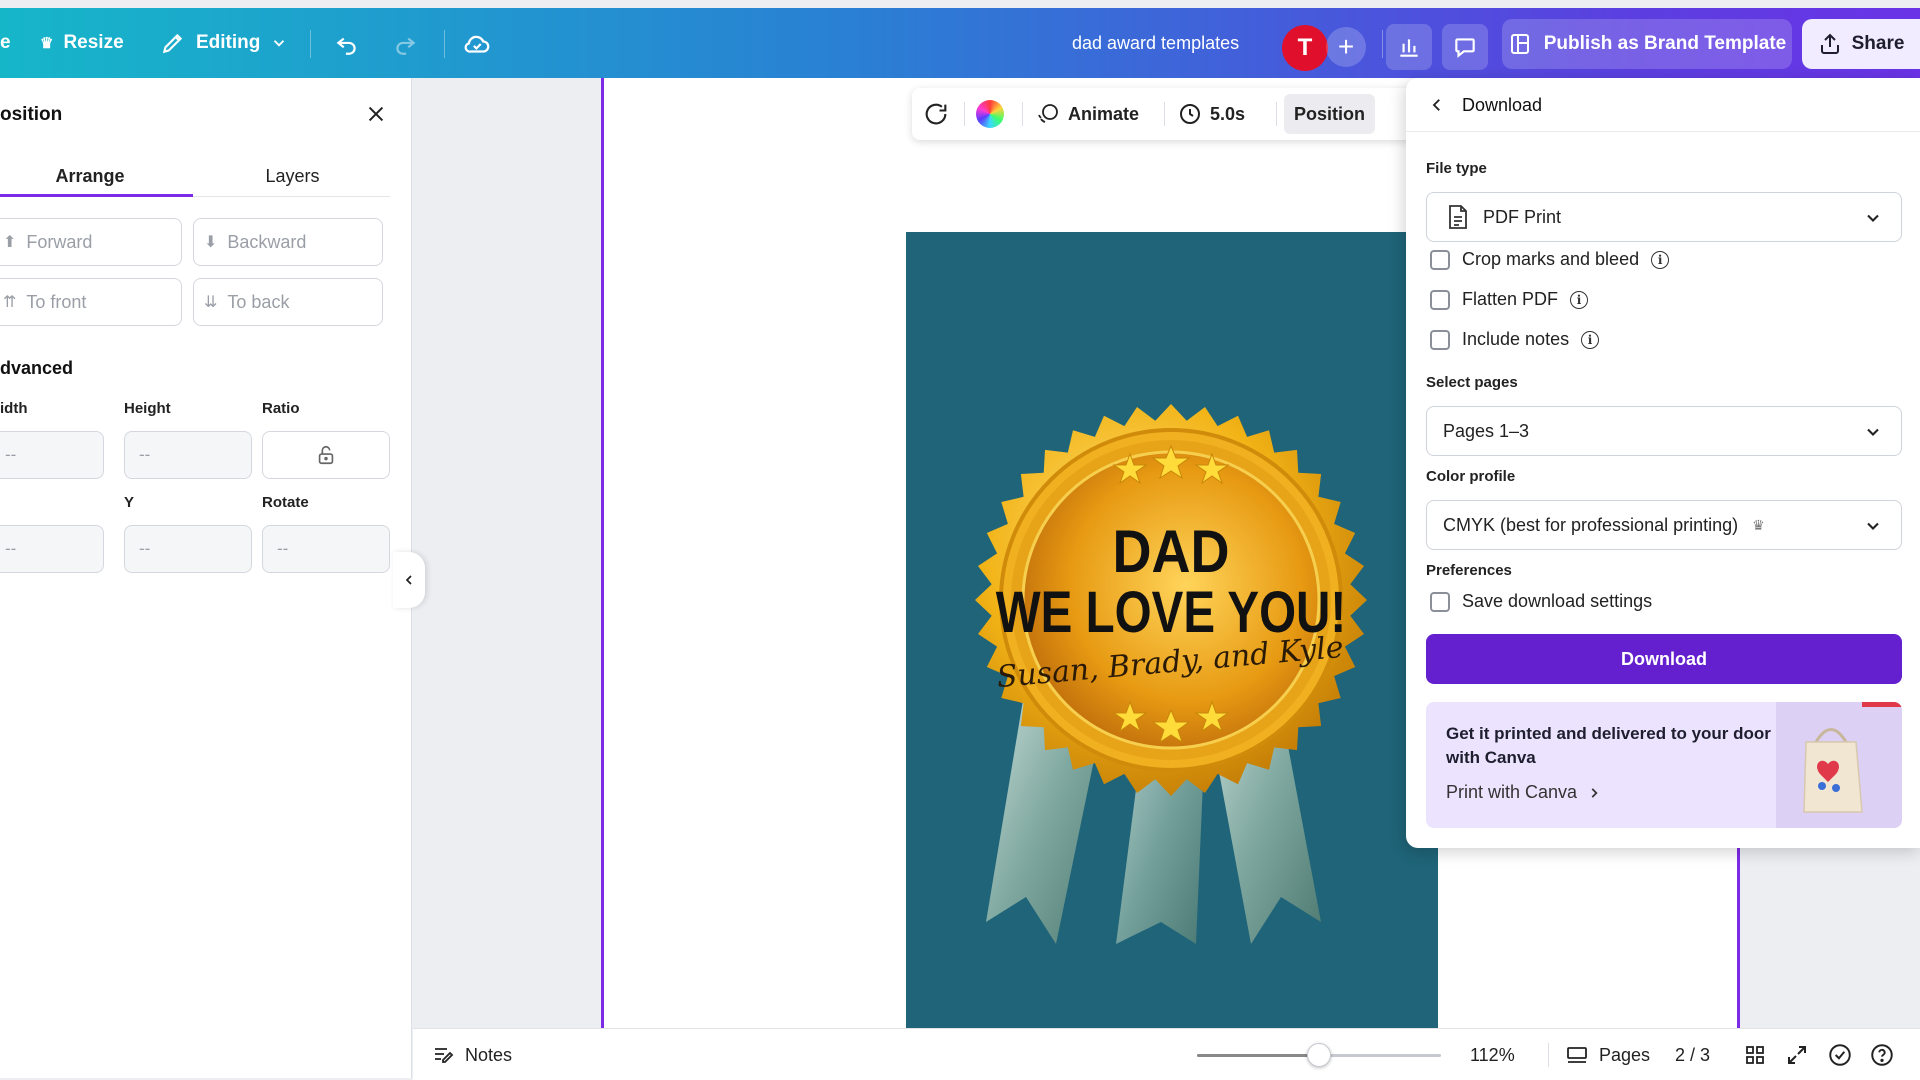 The height and width of the screenshot is (1080, 1920). What do you see at coordinates (326, 455) in the screenshot?
I see `ratio-lock-button` at bounding box center [326, 455].